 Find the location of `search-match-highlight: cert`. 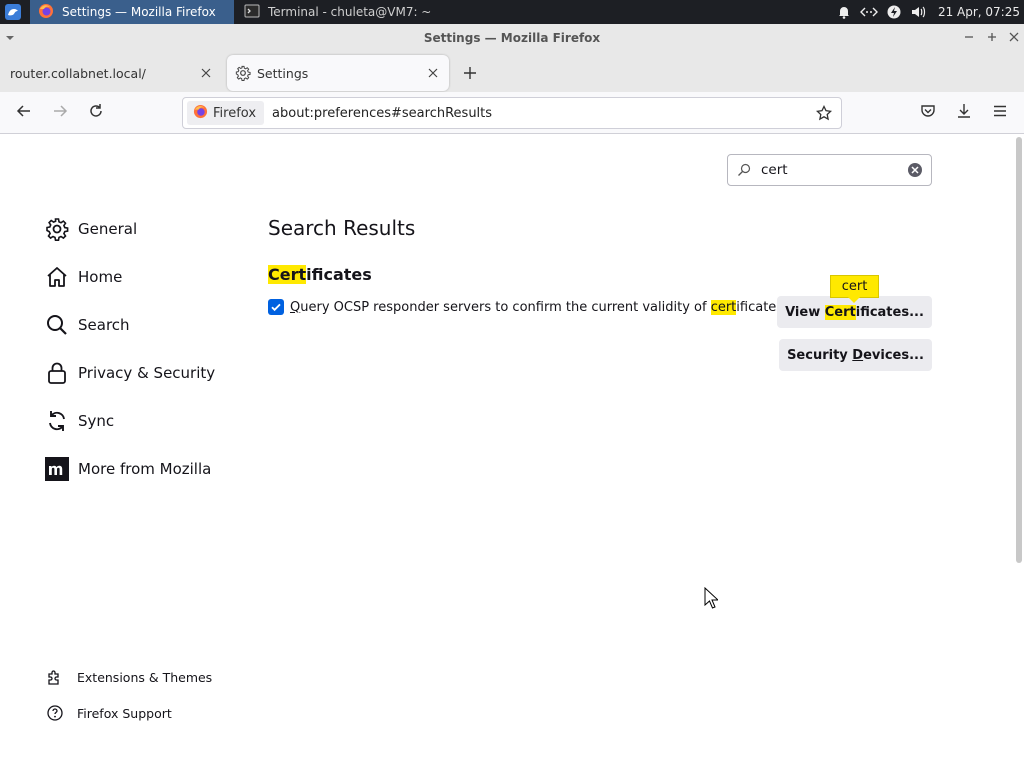

search-match-highlight: cert is located at coordinates (723, 307).